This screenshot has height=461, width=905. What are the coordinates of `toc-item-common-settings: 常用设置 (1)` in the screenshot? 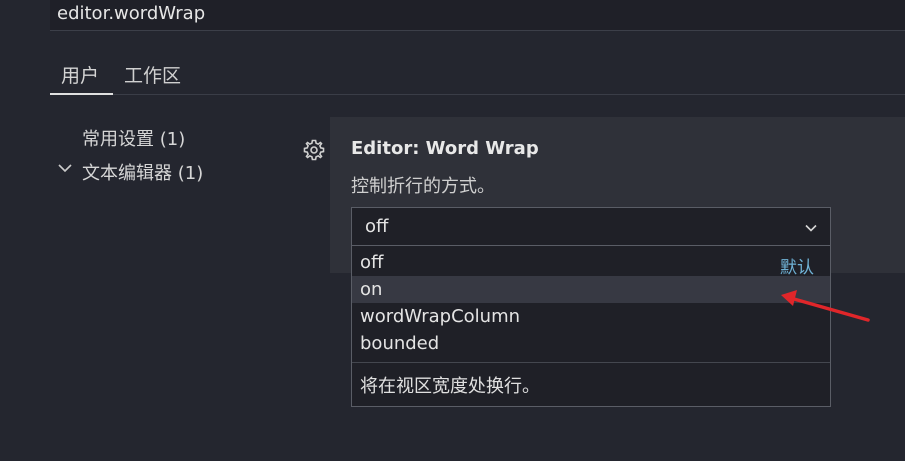 It's located at (133, 138).